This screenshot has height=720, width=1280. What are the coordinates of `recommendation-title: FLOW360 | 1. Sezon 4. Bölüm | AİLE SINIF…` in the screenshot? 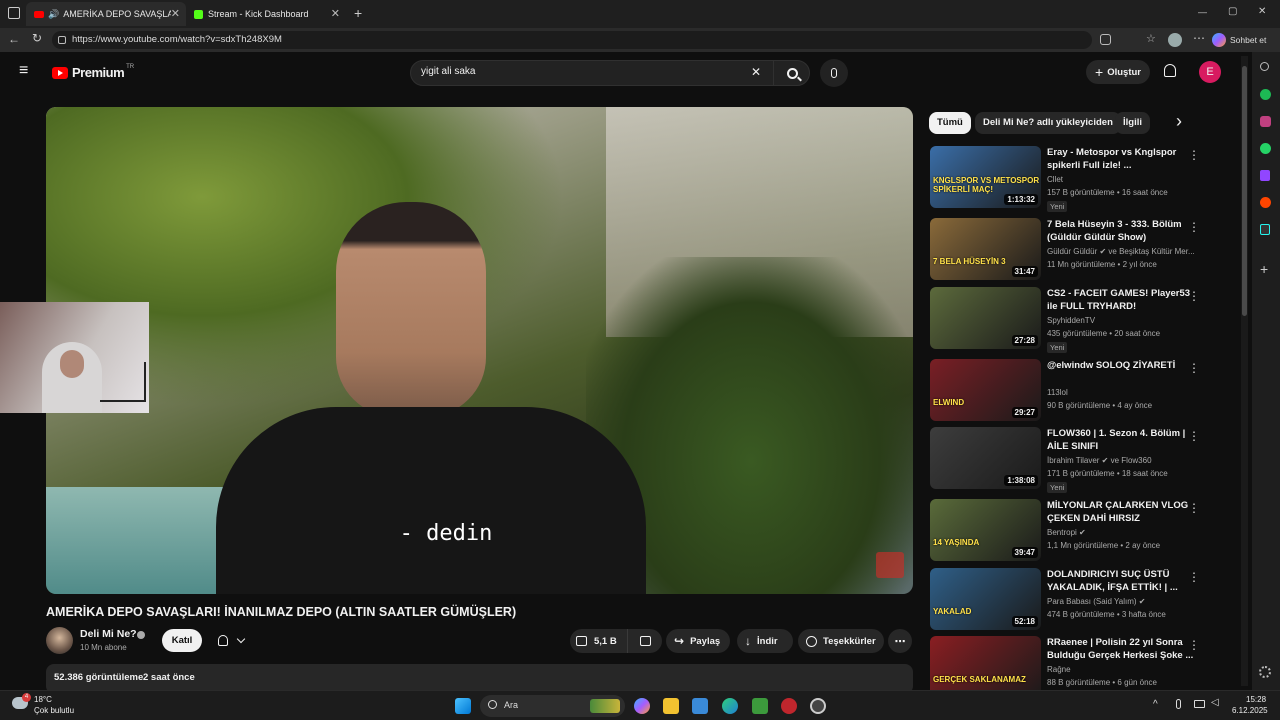 It's located at (1122, 440).